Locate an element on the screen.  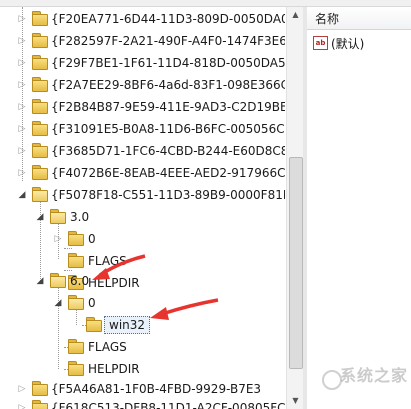
ab-string-icon: ab is located at coordinates (320, 43).